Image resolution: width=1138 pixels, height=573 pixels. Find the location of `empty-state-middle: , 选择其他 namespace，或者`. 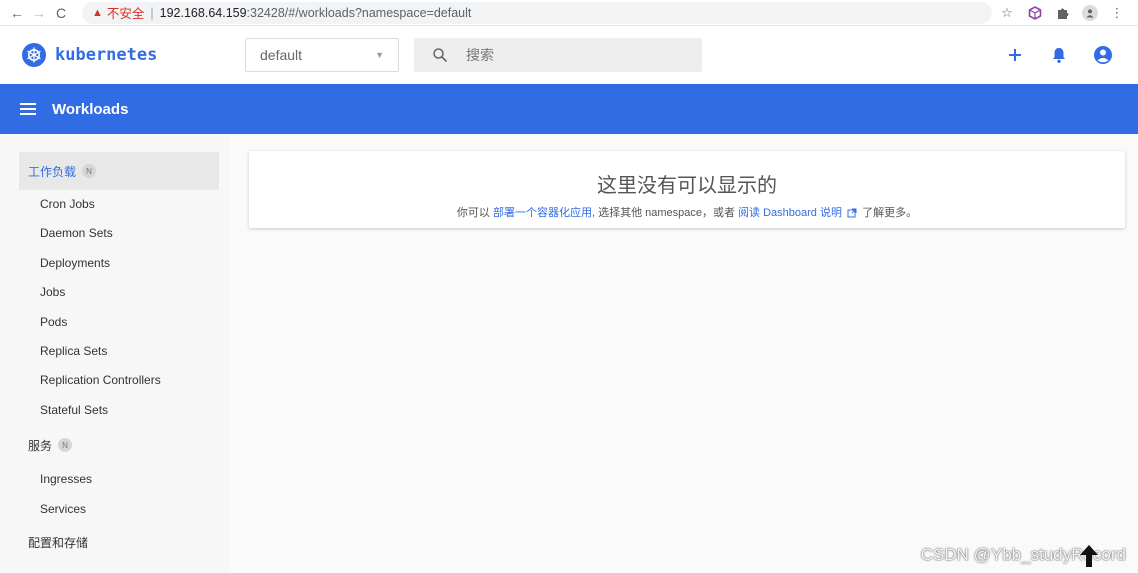

empty-state-middle: , 选择其他 namespace，或者 is located at coordinates (665, 213).